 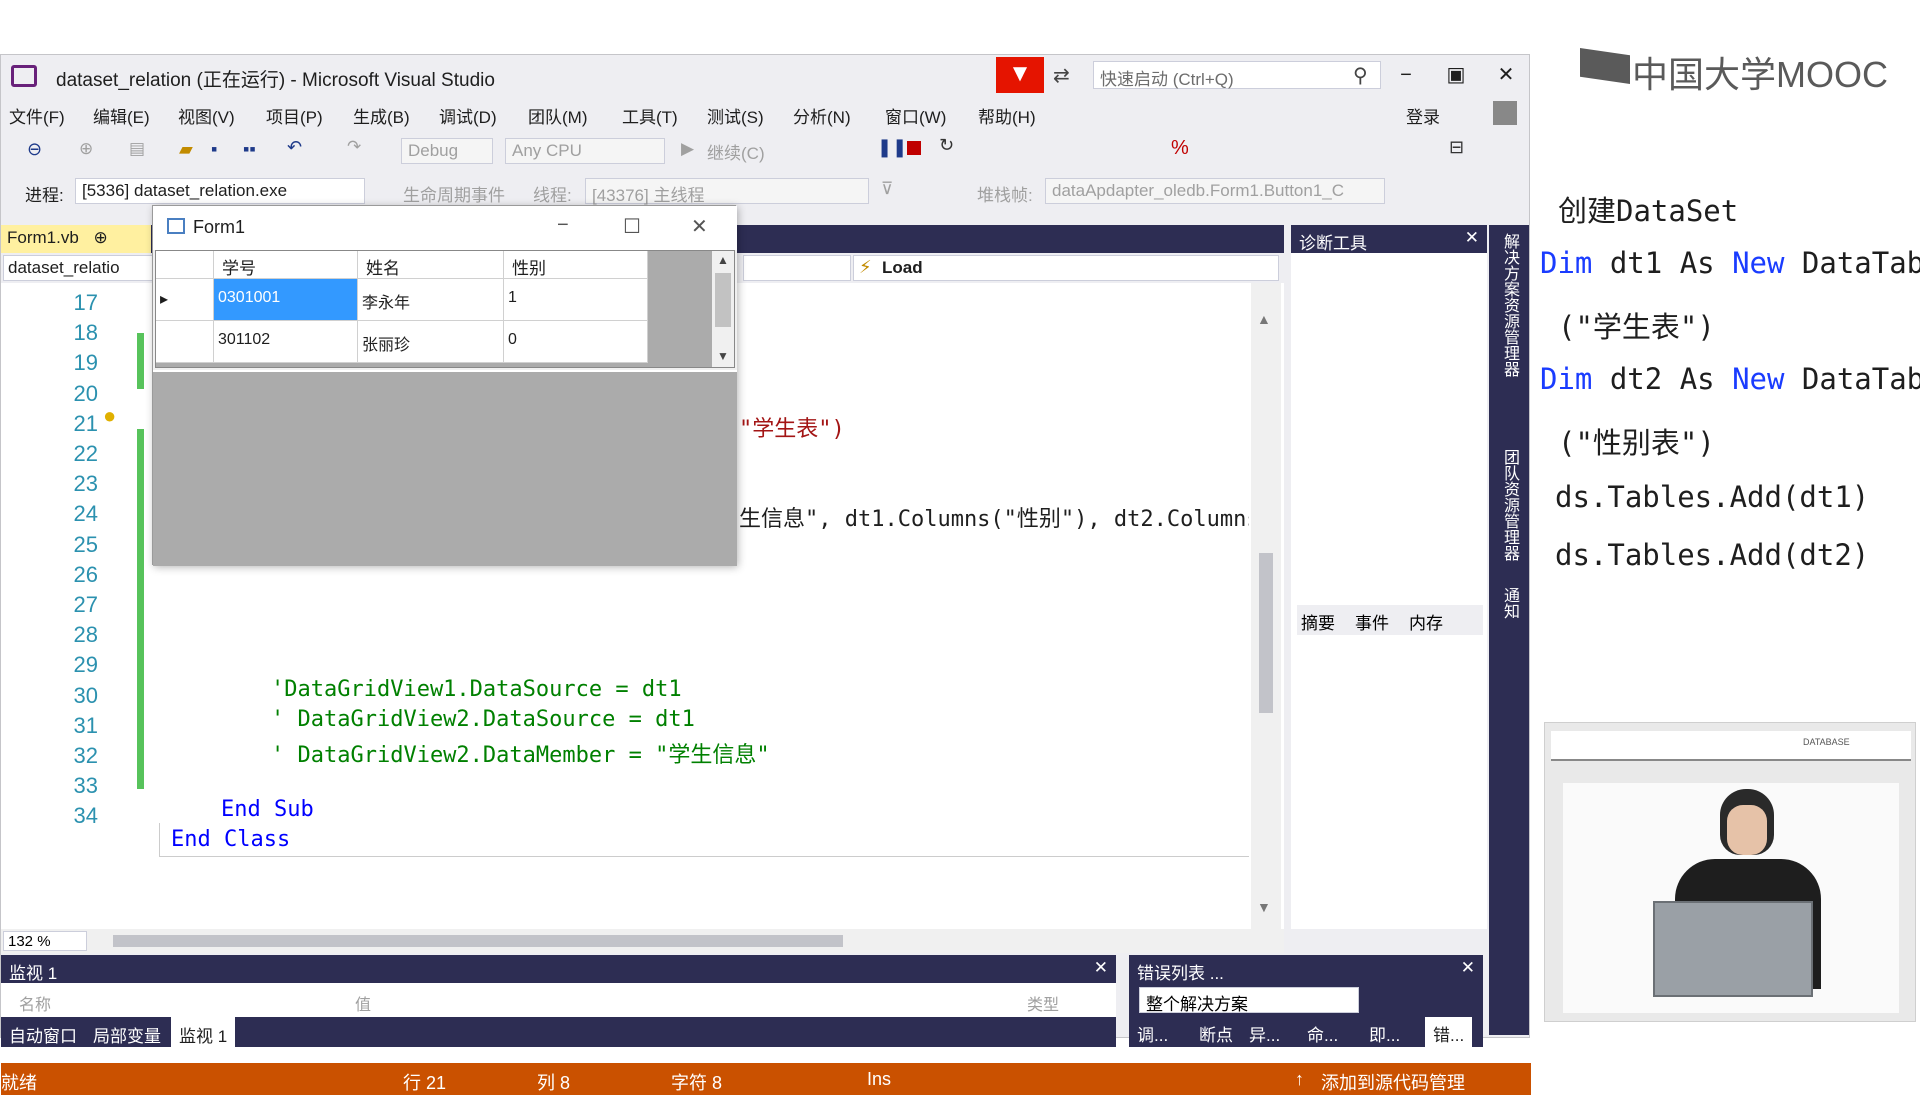 What do you see at coordinates (127, 1034) in the screenshot?
I see `tab-locals: 局部变量` at bounding box center [127, 1034].